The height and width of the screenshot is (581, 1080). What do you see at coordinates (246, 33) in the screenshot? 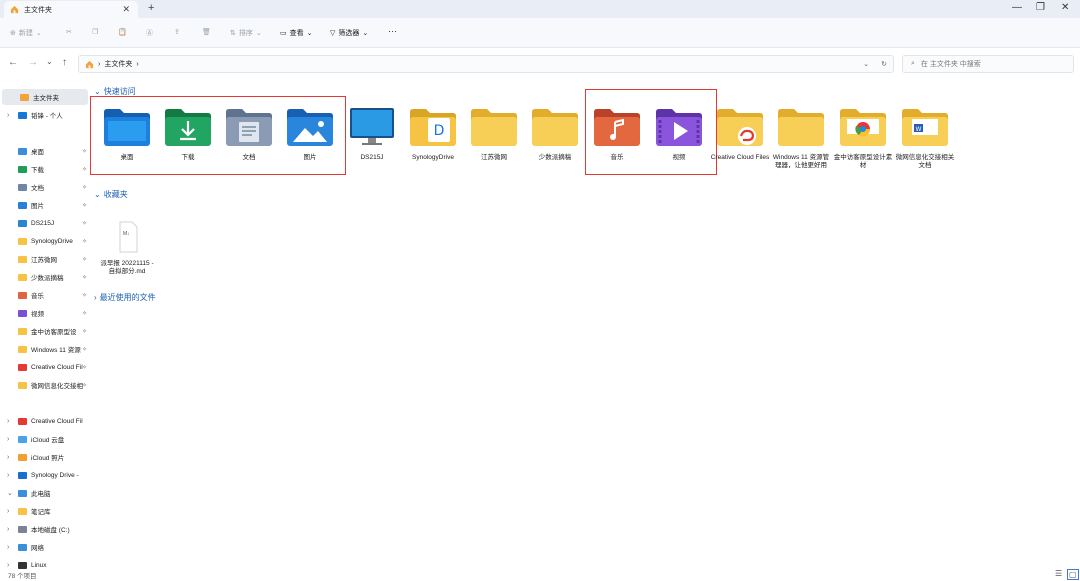
I see `sort-button: ⇅ 排序 ⌄` at bounding box center [246, 33].